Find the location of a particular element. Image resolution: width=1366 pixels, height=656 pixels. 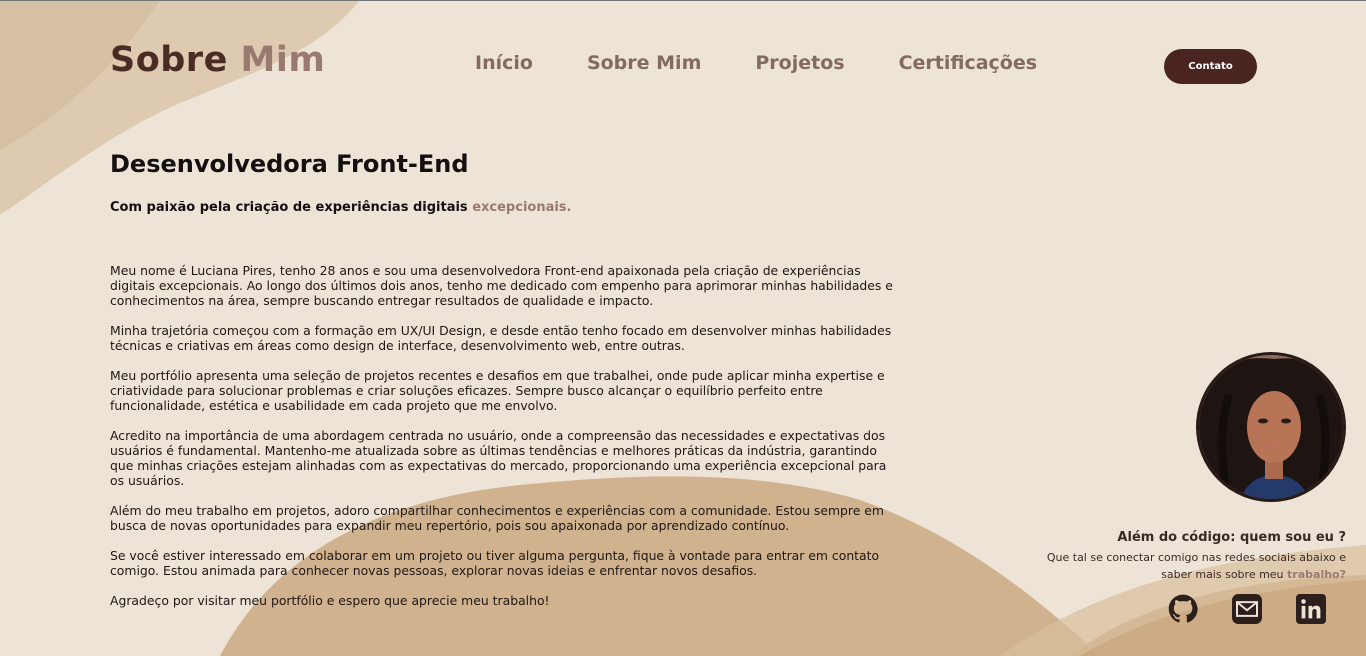

main-nav: Início Sobre Mim Projetos Certificações is located at coordinates (756, 63).